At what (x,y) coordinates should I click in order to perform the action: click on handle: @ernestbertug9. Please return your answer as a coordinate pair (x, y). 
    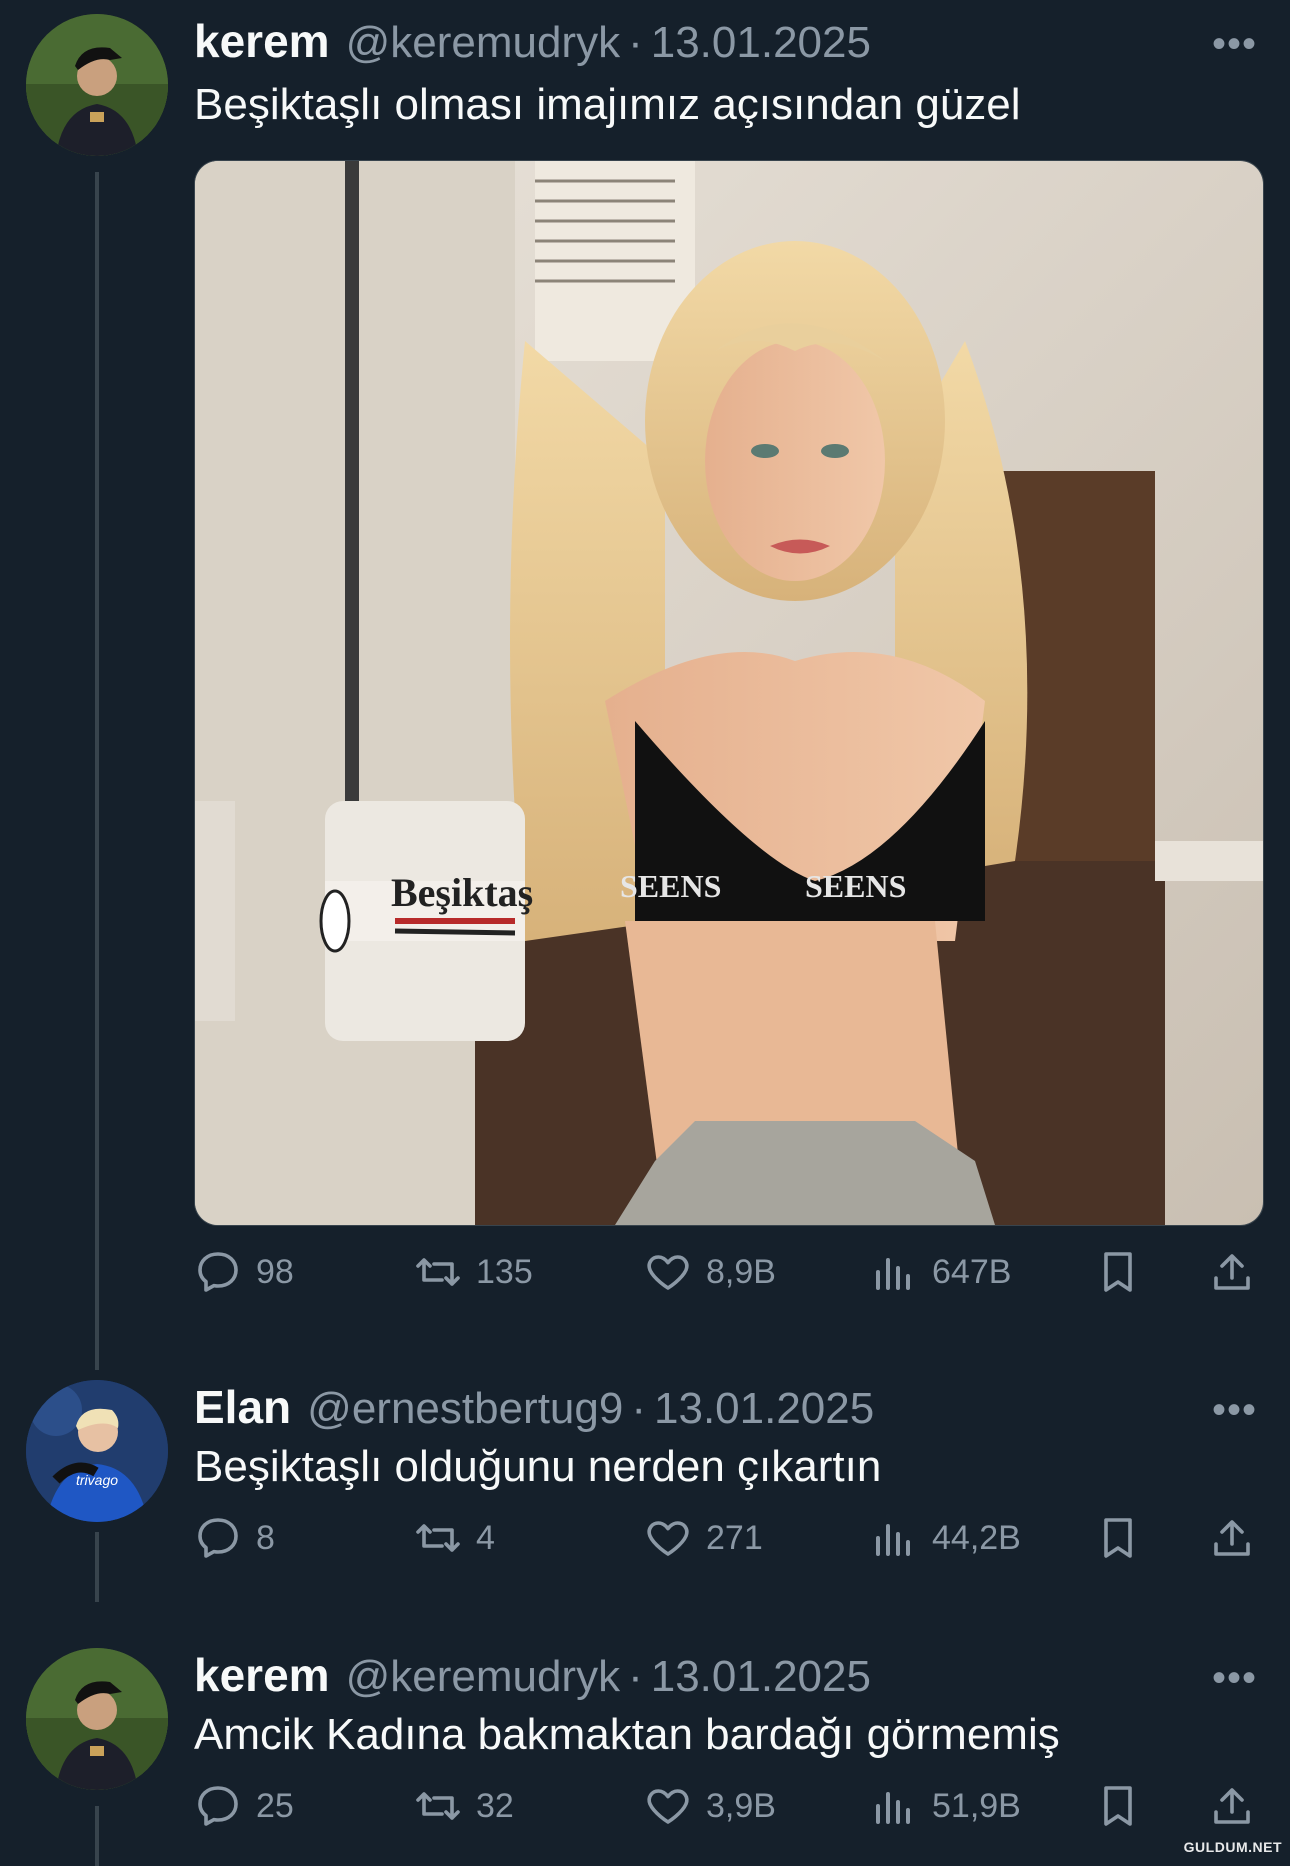
    Looking at the image, I should click on (465, 1409).